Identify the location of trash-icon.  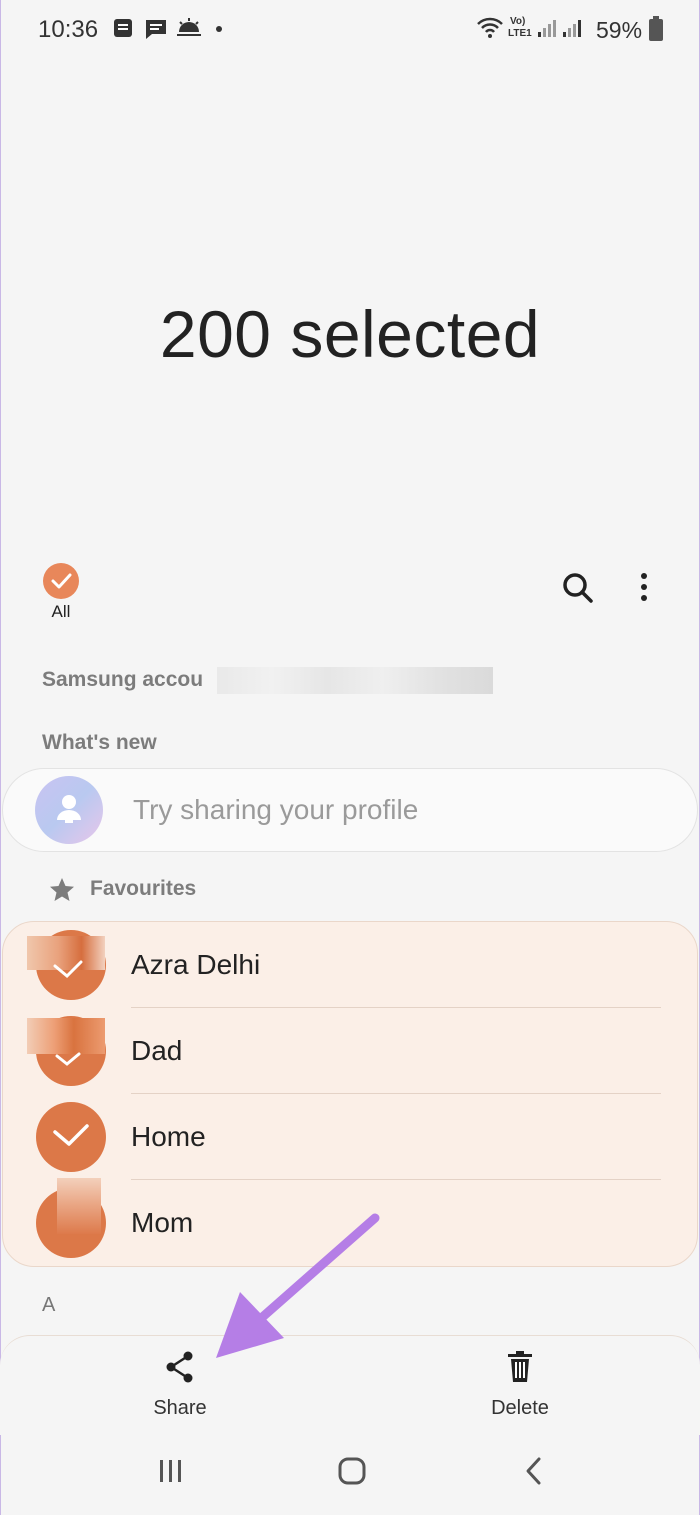
(520, 1366).